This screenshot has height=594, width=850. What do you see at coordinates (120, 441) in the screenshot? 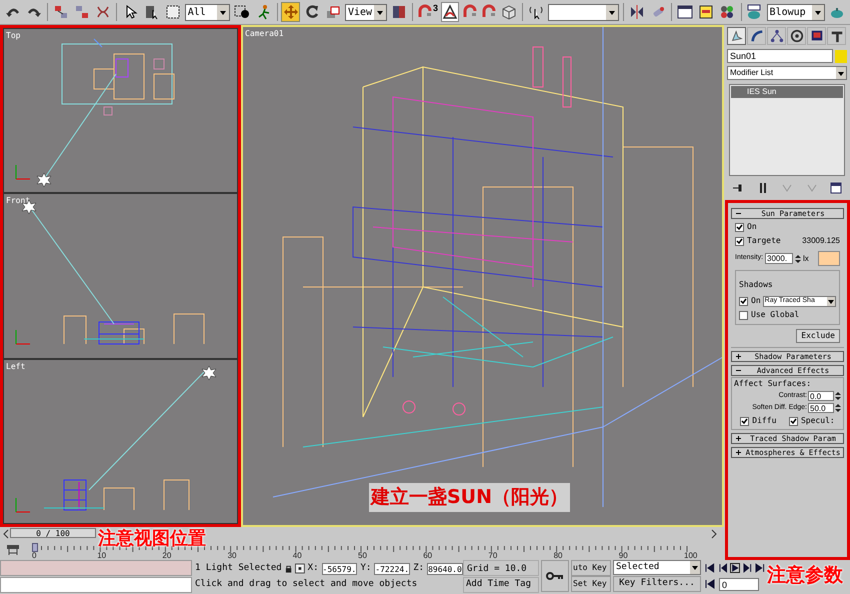
I see `viewport: Left` at bounding box center [120, 441].